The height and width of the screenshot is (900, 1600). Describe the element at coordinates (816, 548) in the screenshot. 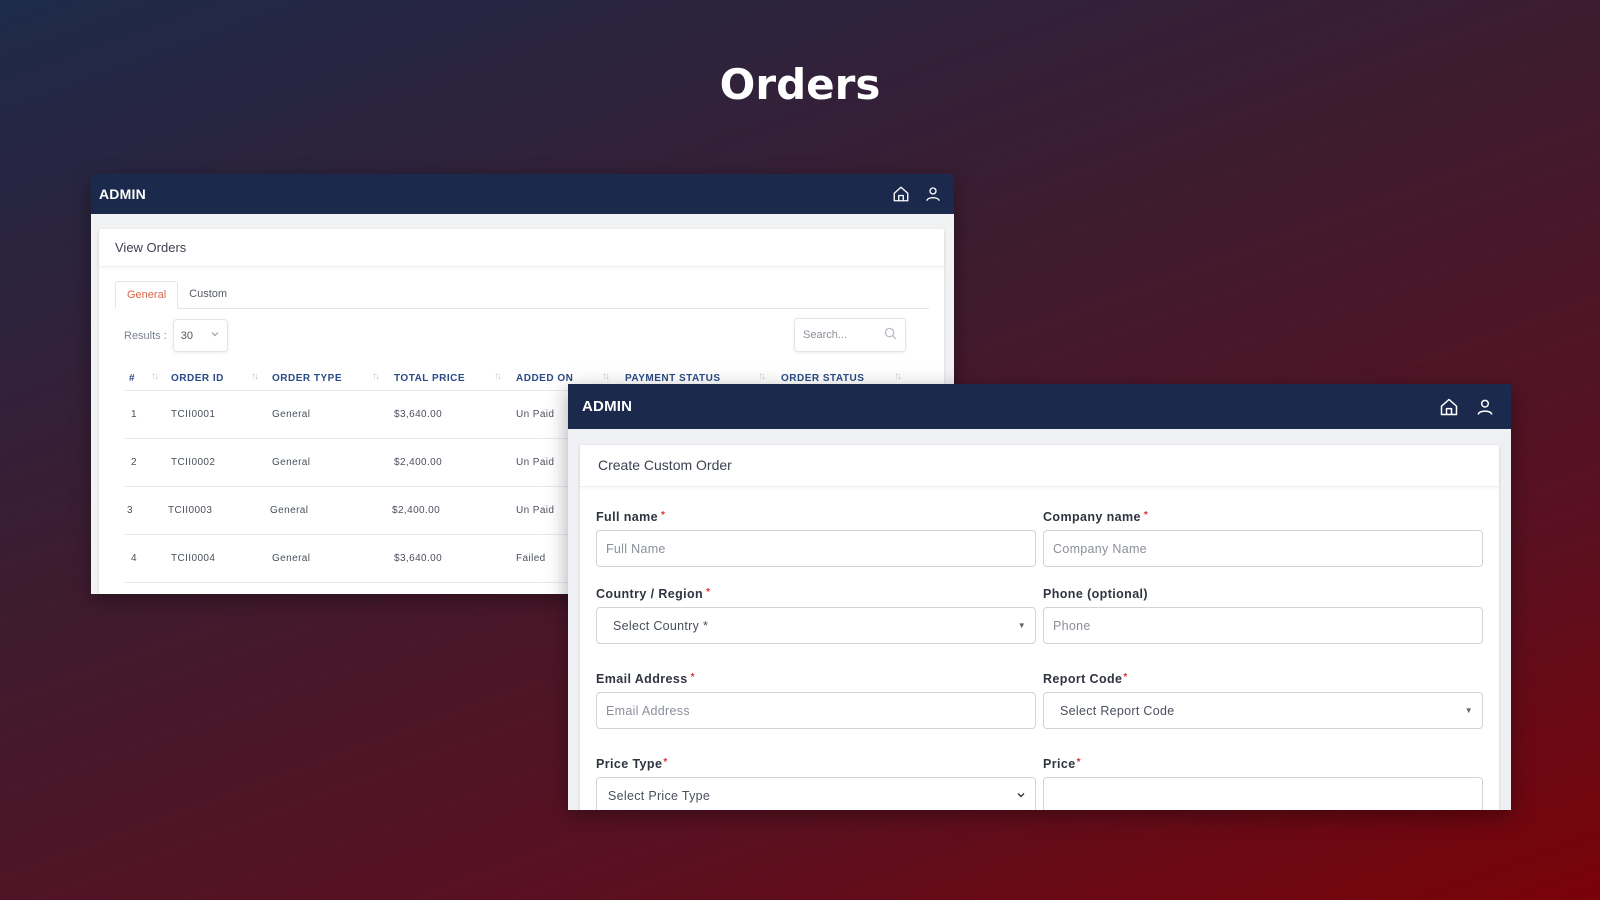

I see `full-name-input: Full Name` at that location.